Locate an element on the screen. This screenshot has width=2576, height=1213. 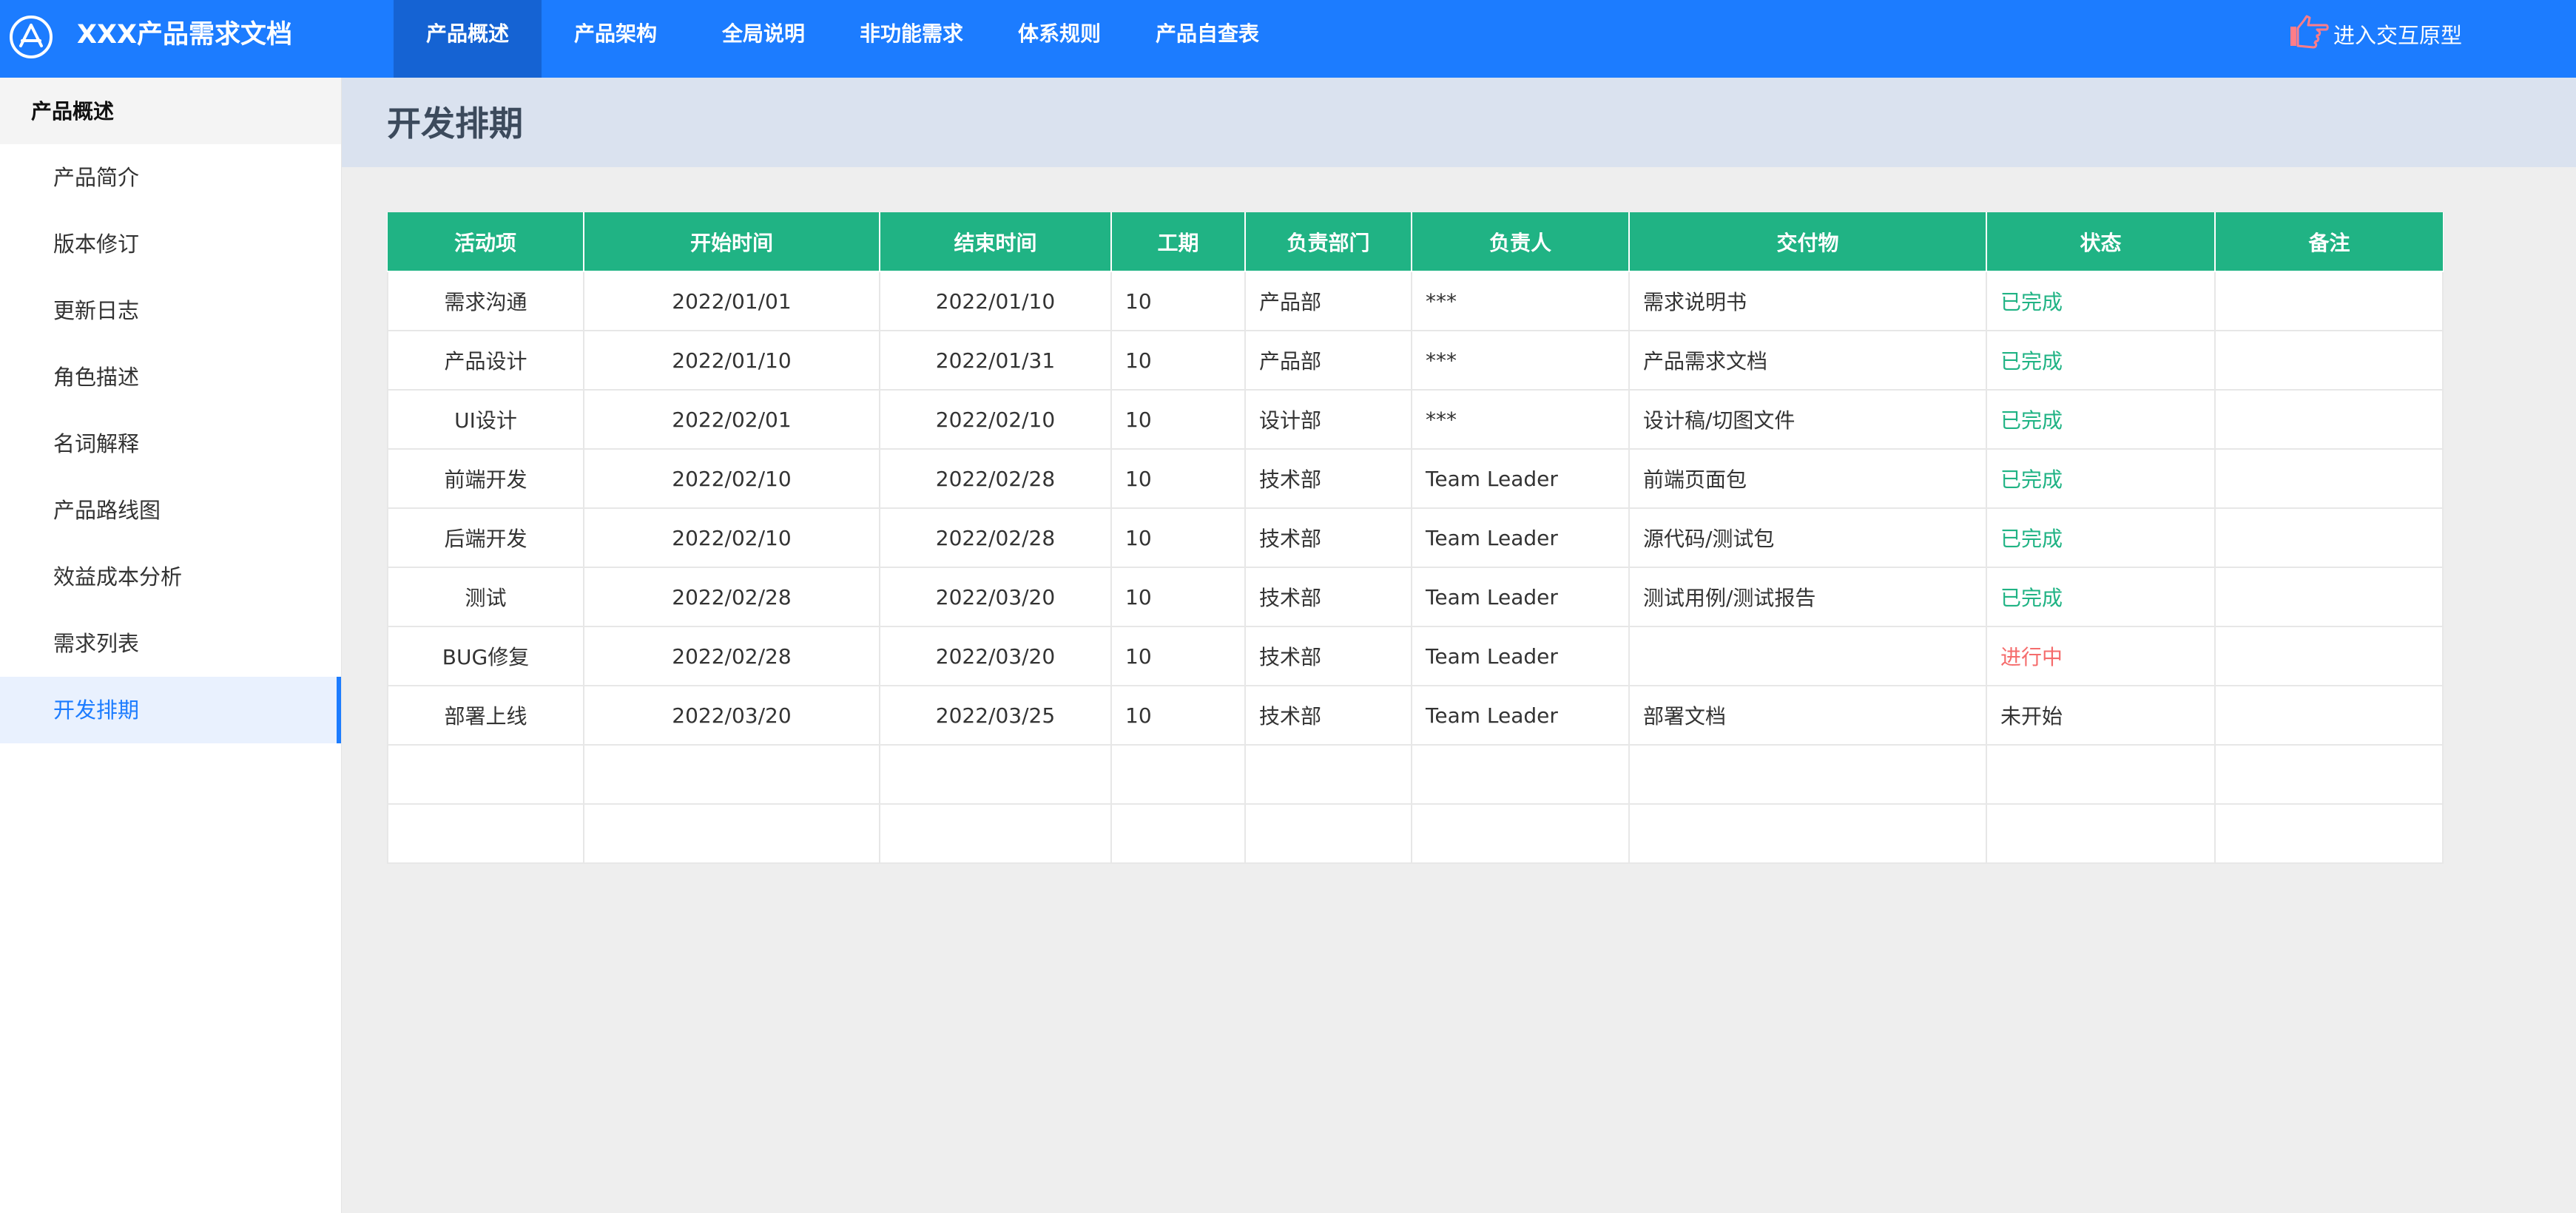
department-cell is located at coordinates (1328, 774).